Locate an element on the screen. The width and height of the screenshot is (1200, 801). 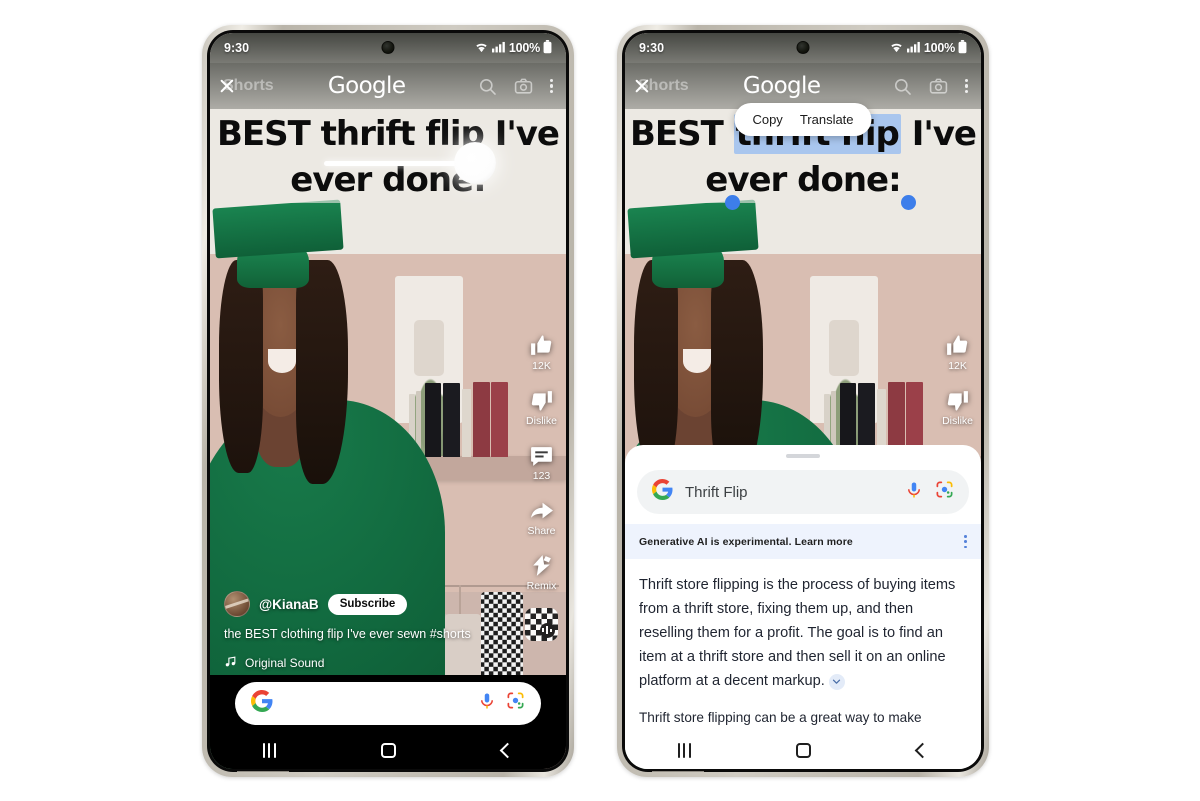
sheet-drag-handle is located at coordinates (803, 456).